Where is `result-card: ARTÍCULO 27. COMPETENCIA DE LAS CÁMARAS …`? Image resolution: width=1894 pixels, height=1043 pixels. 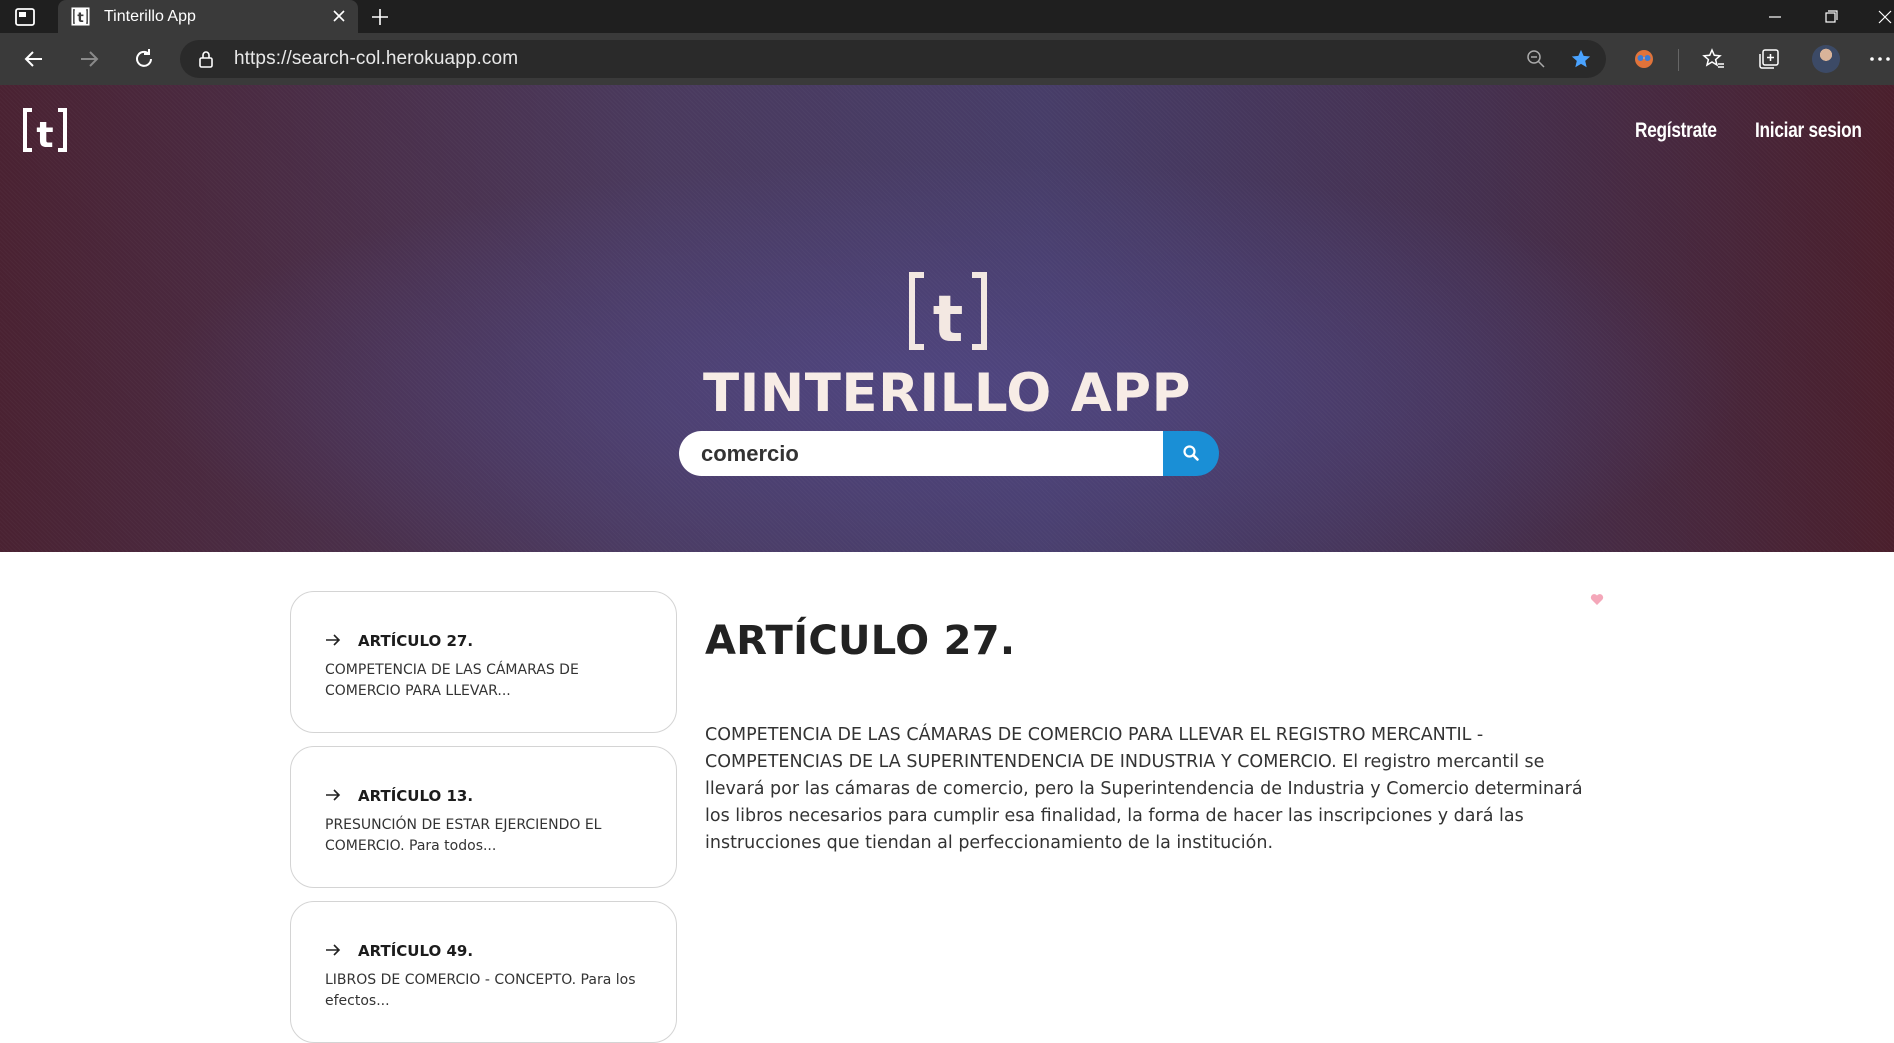 result-card: ARTÍCULO 27. COMPETENCIA DE LAS CÁMARAS … is located at coordinates (483, 662).